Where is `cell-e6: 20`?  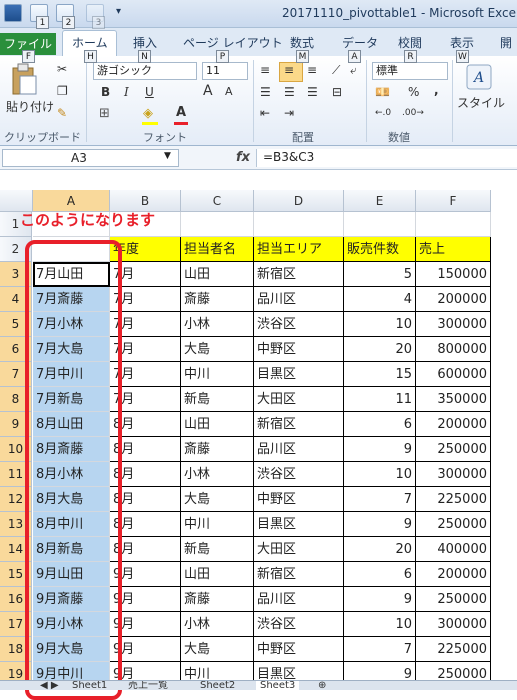 cell-e6: 20 is located at coordinates (380, 349).